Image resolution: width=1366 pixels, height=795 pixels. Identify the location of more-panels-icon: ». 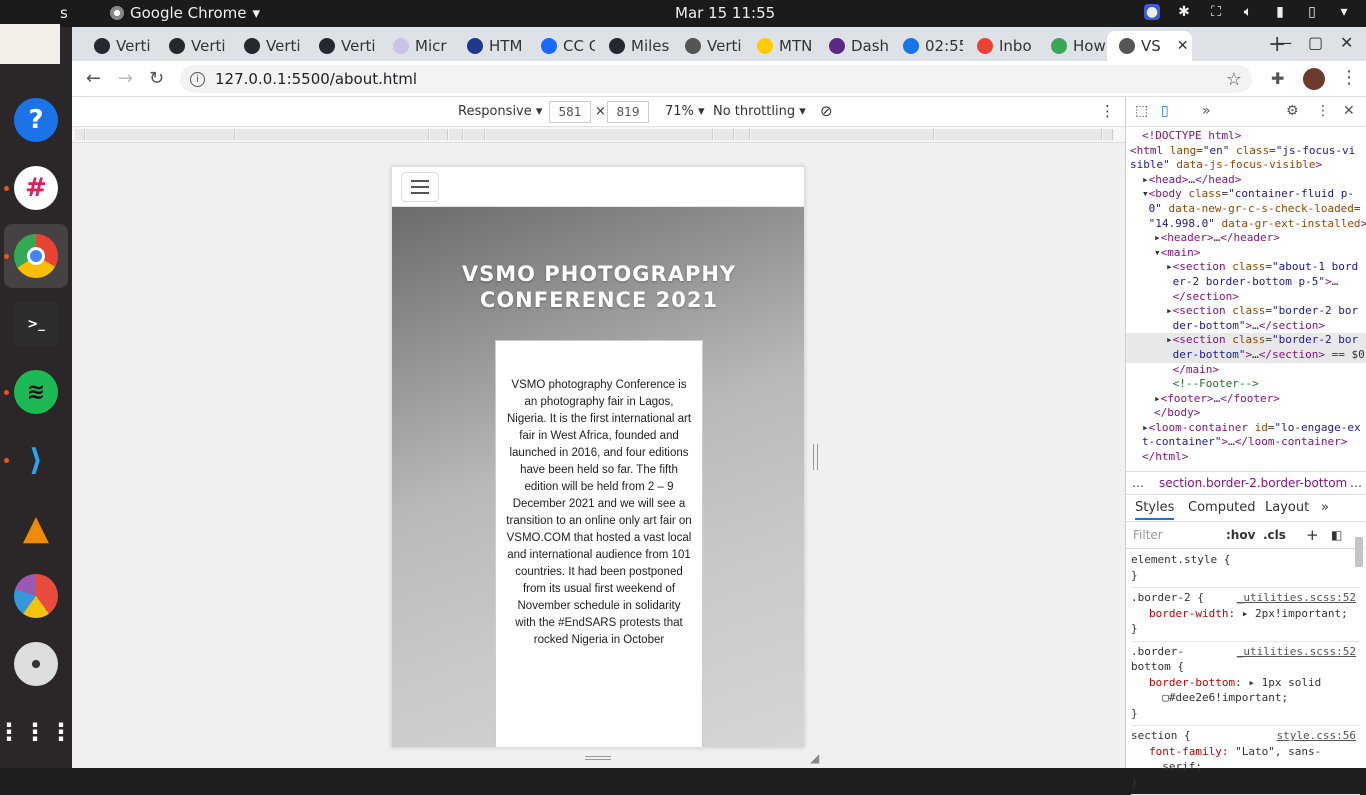
(1206, 111).